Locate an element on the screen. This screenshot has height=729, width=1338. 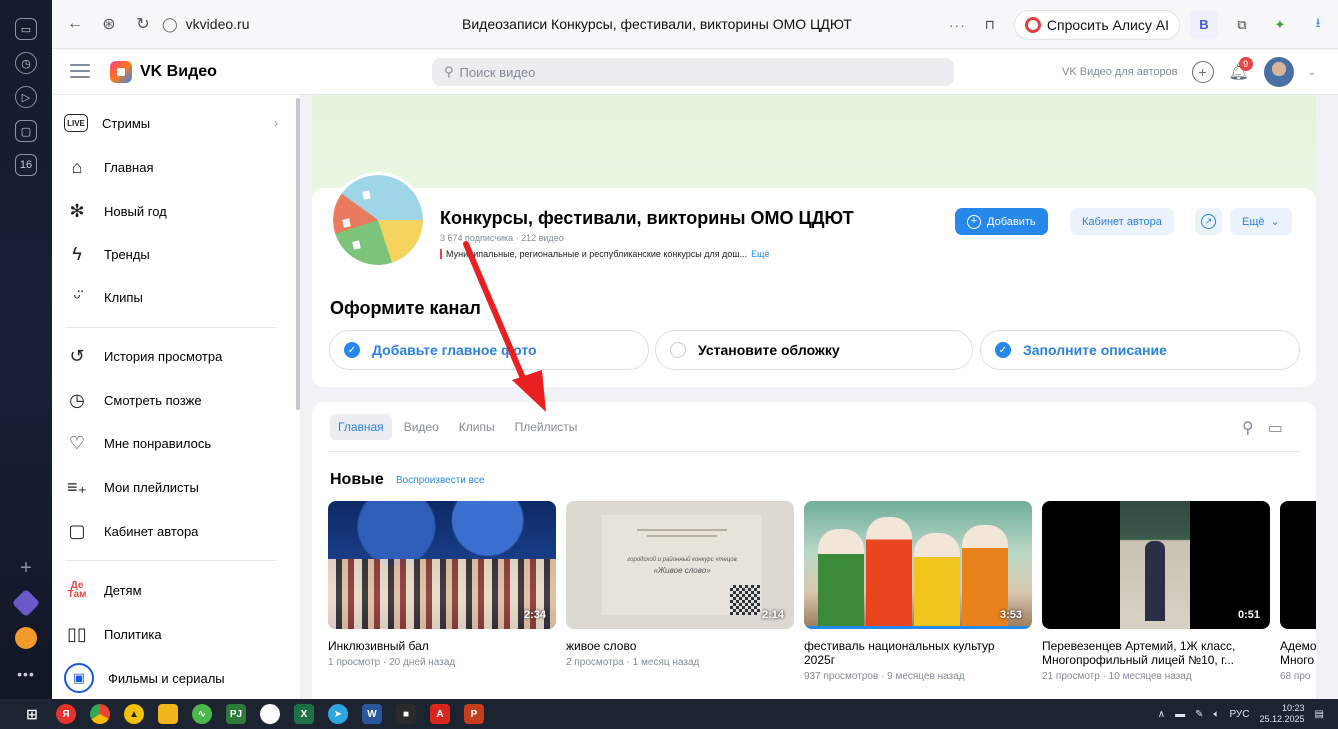
chevron-down-icon: ⌄ is located at coordinates (1312, 72).